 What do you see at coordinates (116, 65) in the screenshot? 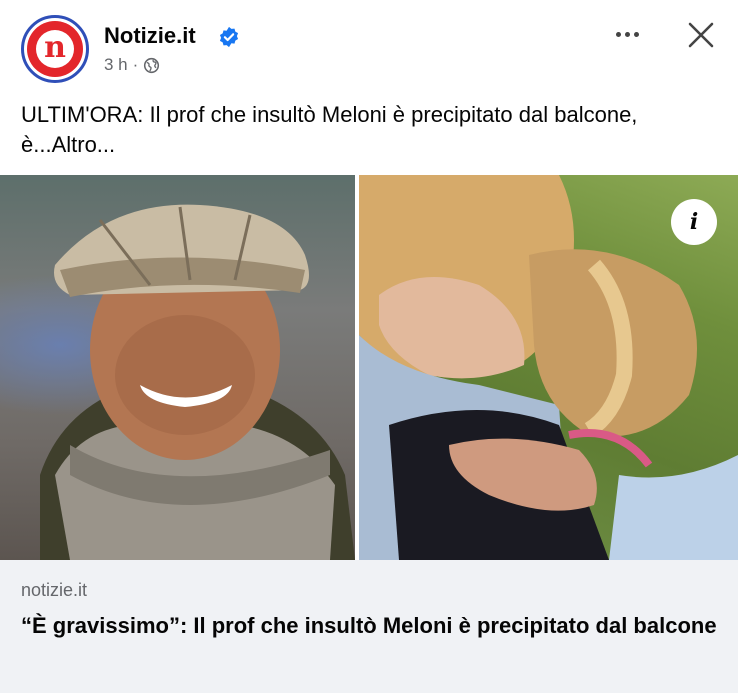
I see `post-time: 3 h` at bounding box center [116, 65].